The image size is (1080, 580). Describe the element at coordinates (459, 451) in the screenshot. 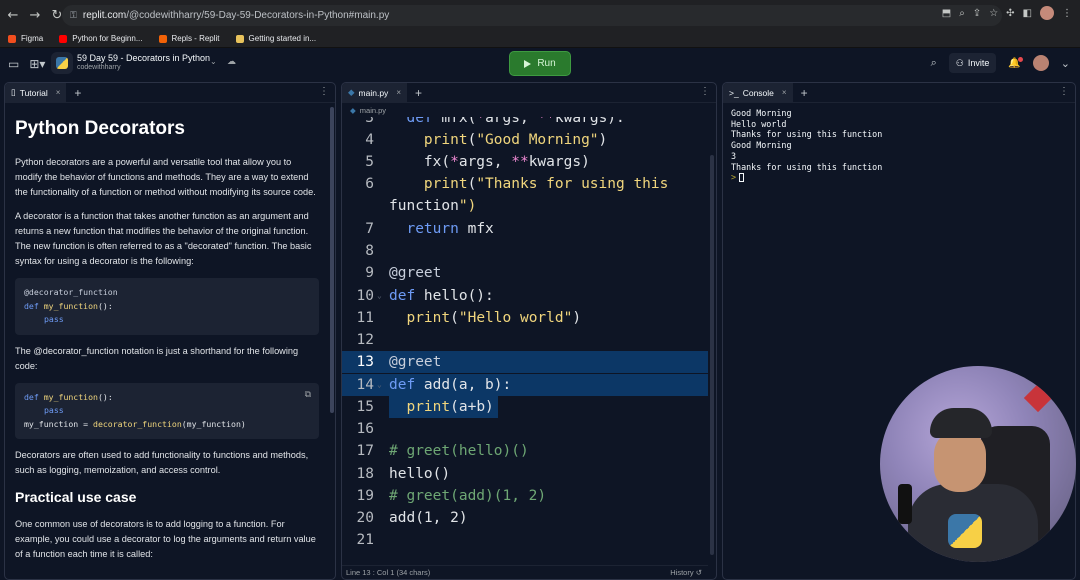

I see `code-text: # greet(hello)()` at that location.